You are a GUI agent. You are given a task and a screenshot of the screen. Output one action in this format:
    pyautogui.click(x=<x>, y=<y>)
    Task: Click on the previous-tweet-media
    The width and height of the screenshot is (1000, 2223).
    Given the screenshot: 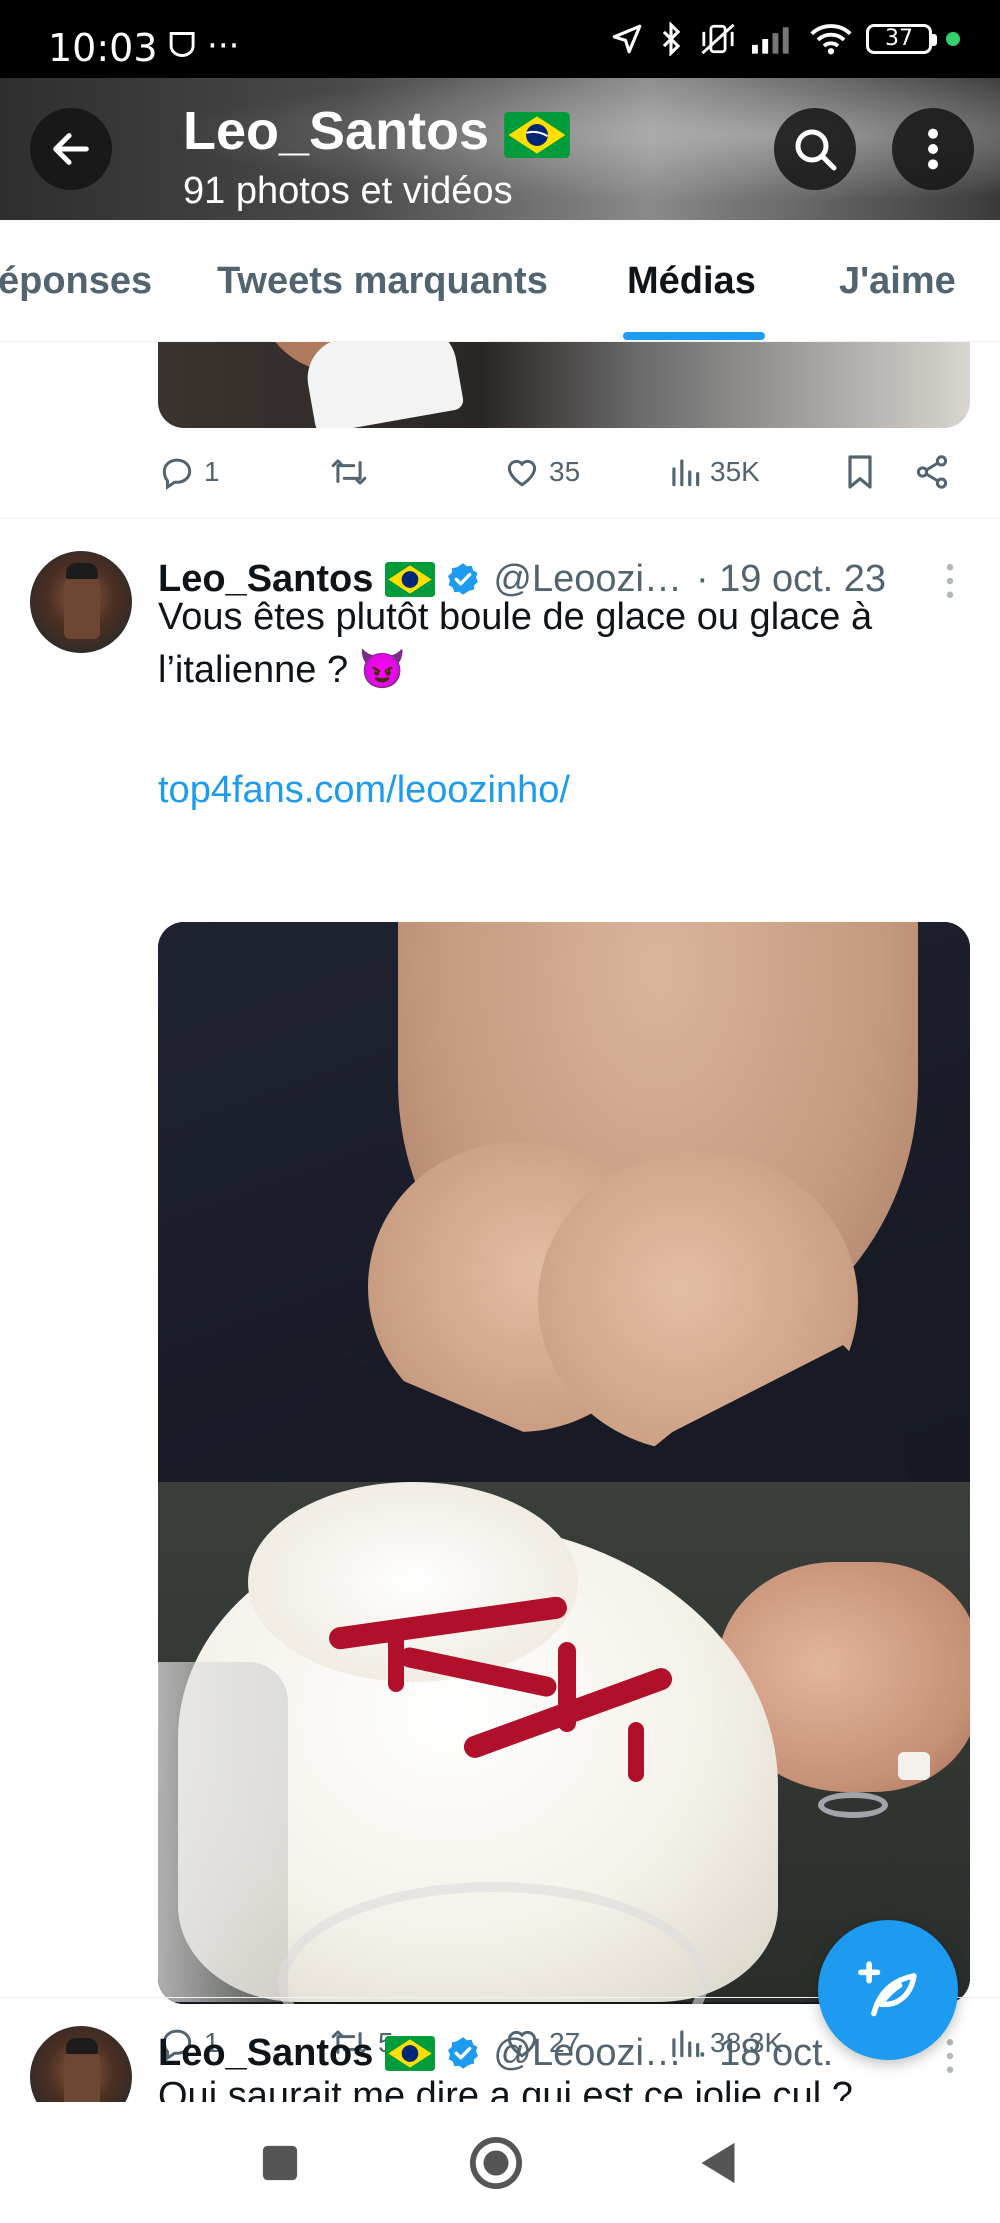 What is the action you would take?
    pyautogui.click(x=564, y=385)
    